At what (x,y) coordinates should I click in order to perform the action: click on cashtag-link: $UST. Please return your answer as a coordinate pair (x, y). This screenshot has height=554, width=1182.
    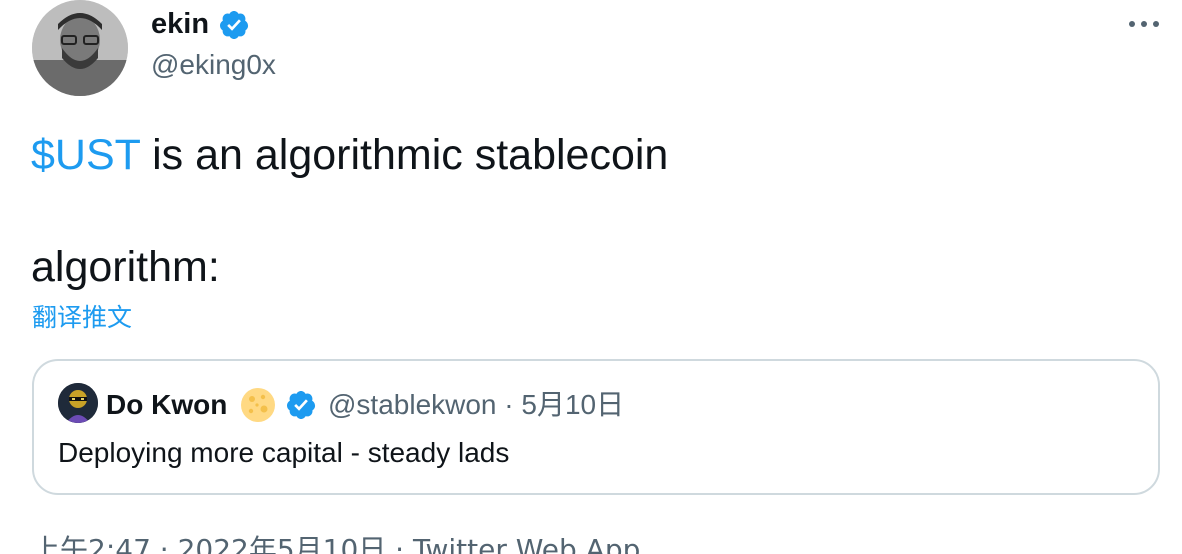
    Looking at the image, I should click on (85, 155).